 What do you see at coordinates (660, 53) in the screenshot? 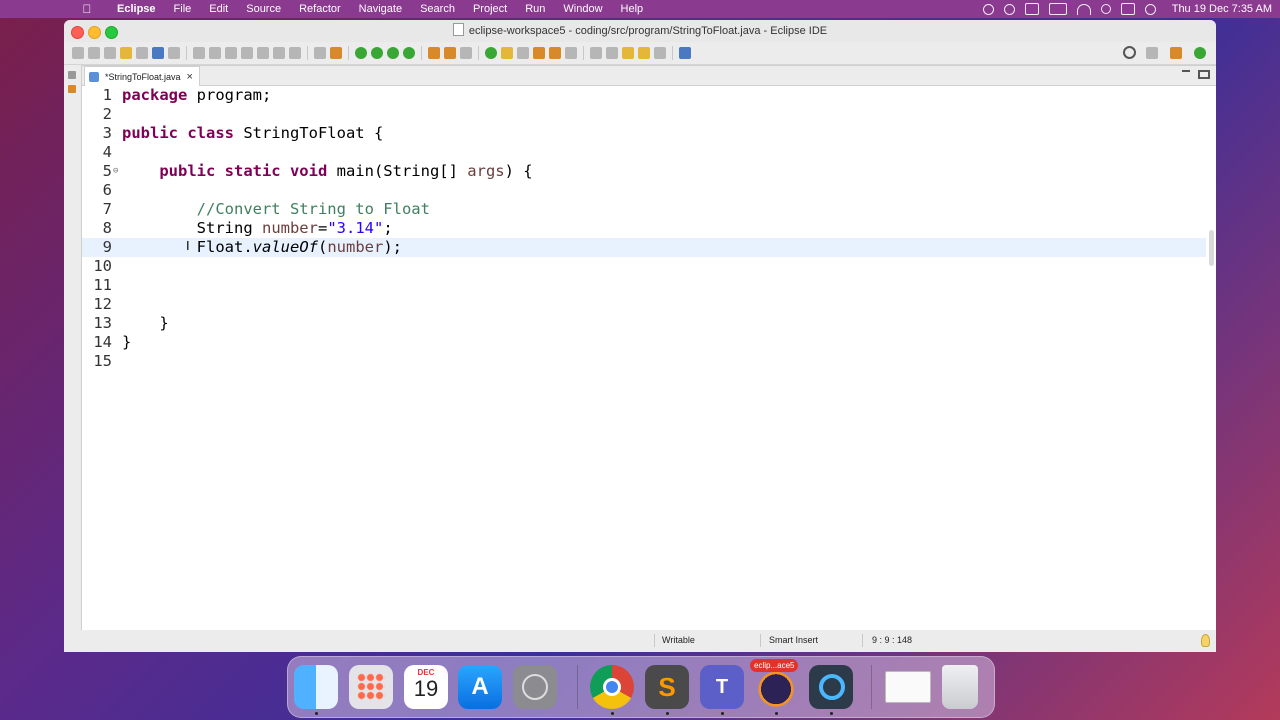
I see `forward-icon` at bounding box center [660, 53].